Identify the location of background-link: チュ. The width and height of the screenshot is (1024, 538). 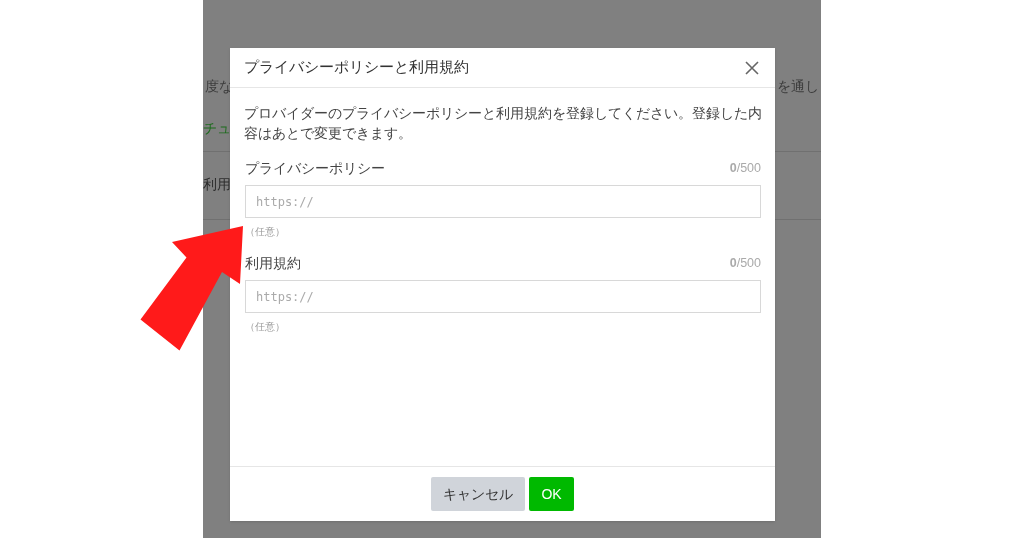
(217, 128).